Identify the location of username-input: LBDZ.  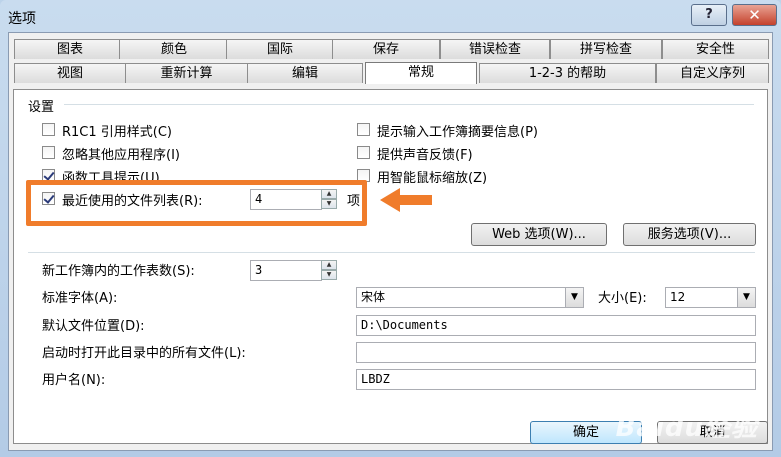
(556, 379).